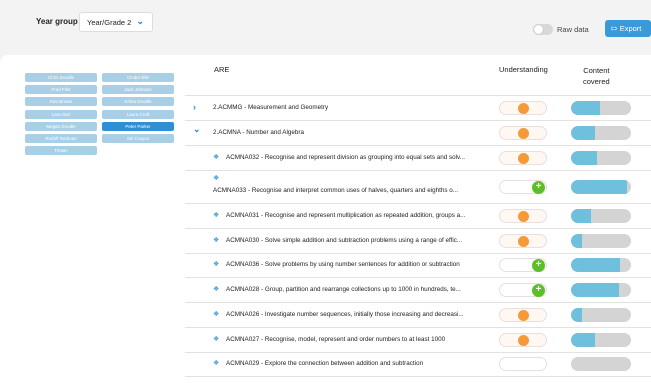  I want to click on student-chip: Laura Croft, so click(138, 114).